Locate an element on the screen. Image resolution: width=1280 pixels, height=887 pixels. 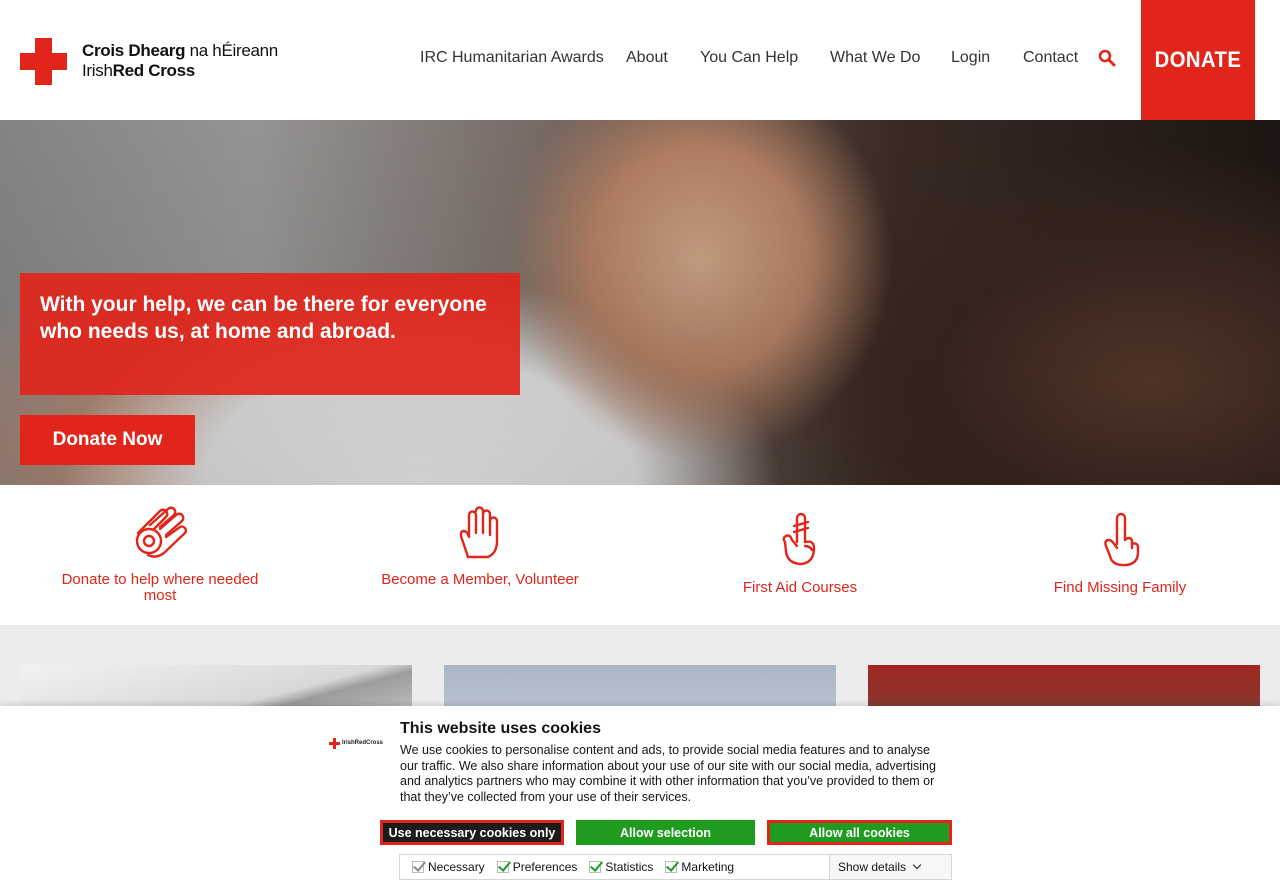
search-icon is located at coordinates (1108, 59).